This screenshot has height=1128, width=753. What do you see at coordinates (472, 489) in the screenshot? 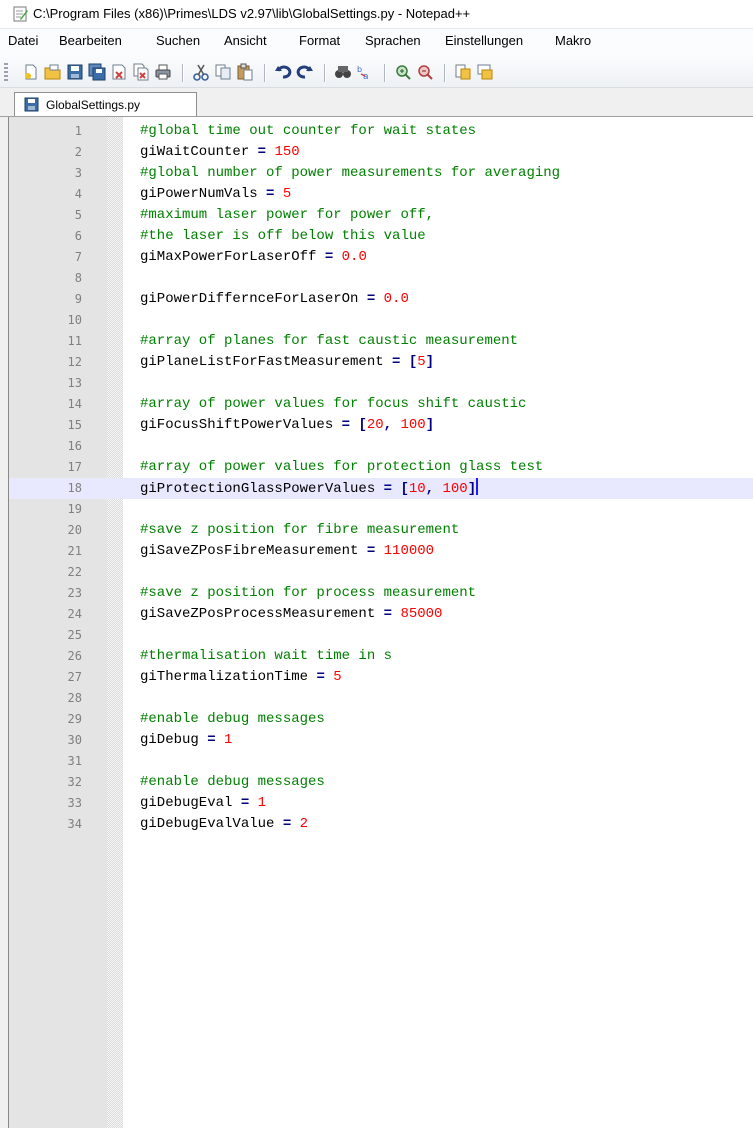
I see `operator-token: ]` at bounding box center [472, 489].